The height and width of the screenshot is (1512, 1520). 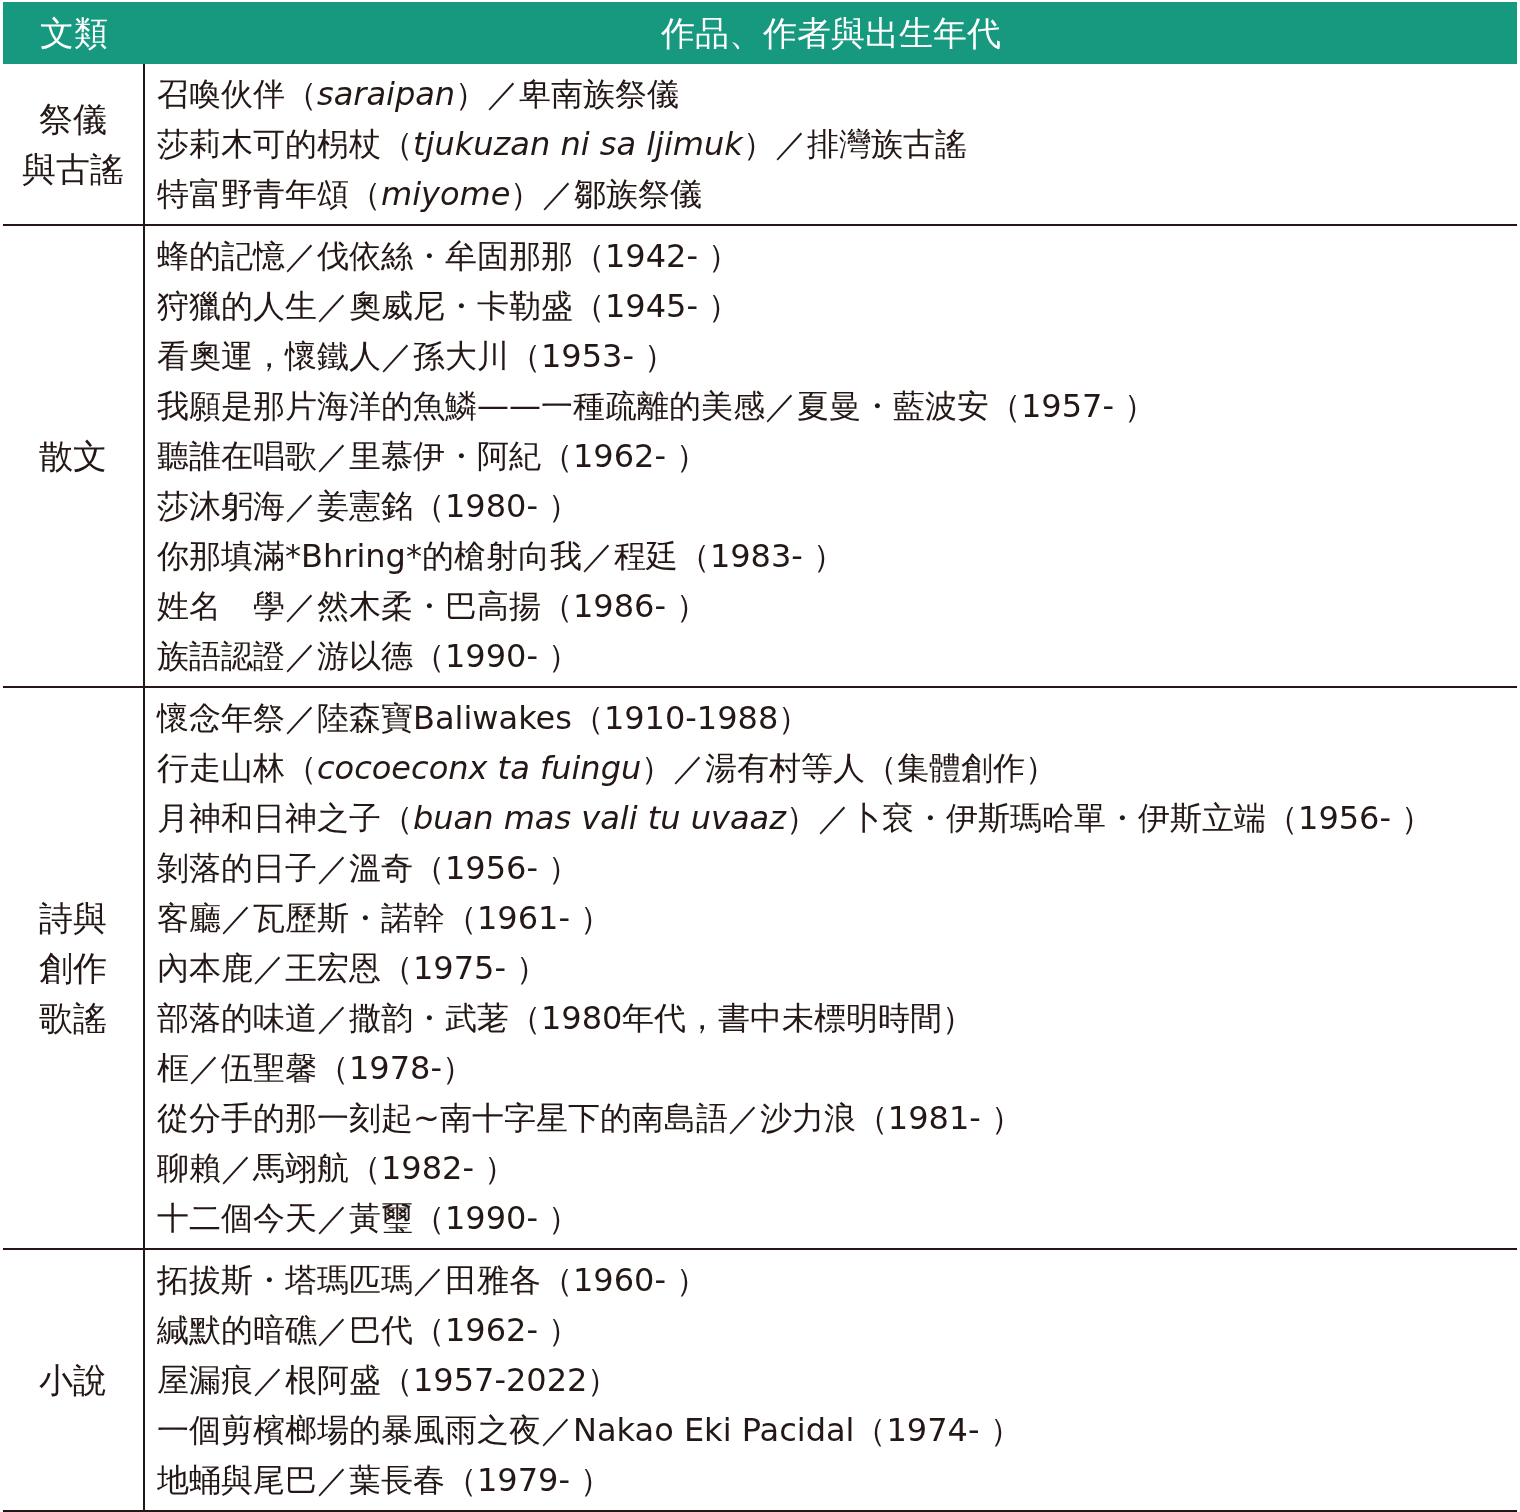 I want to click on entry-text: 莎沐躬海／姜憲銘（1980- ）, so click(x=369, y=506).